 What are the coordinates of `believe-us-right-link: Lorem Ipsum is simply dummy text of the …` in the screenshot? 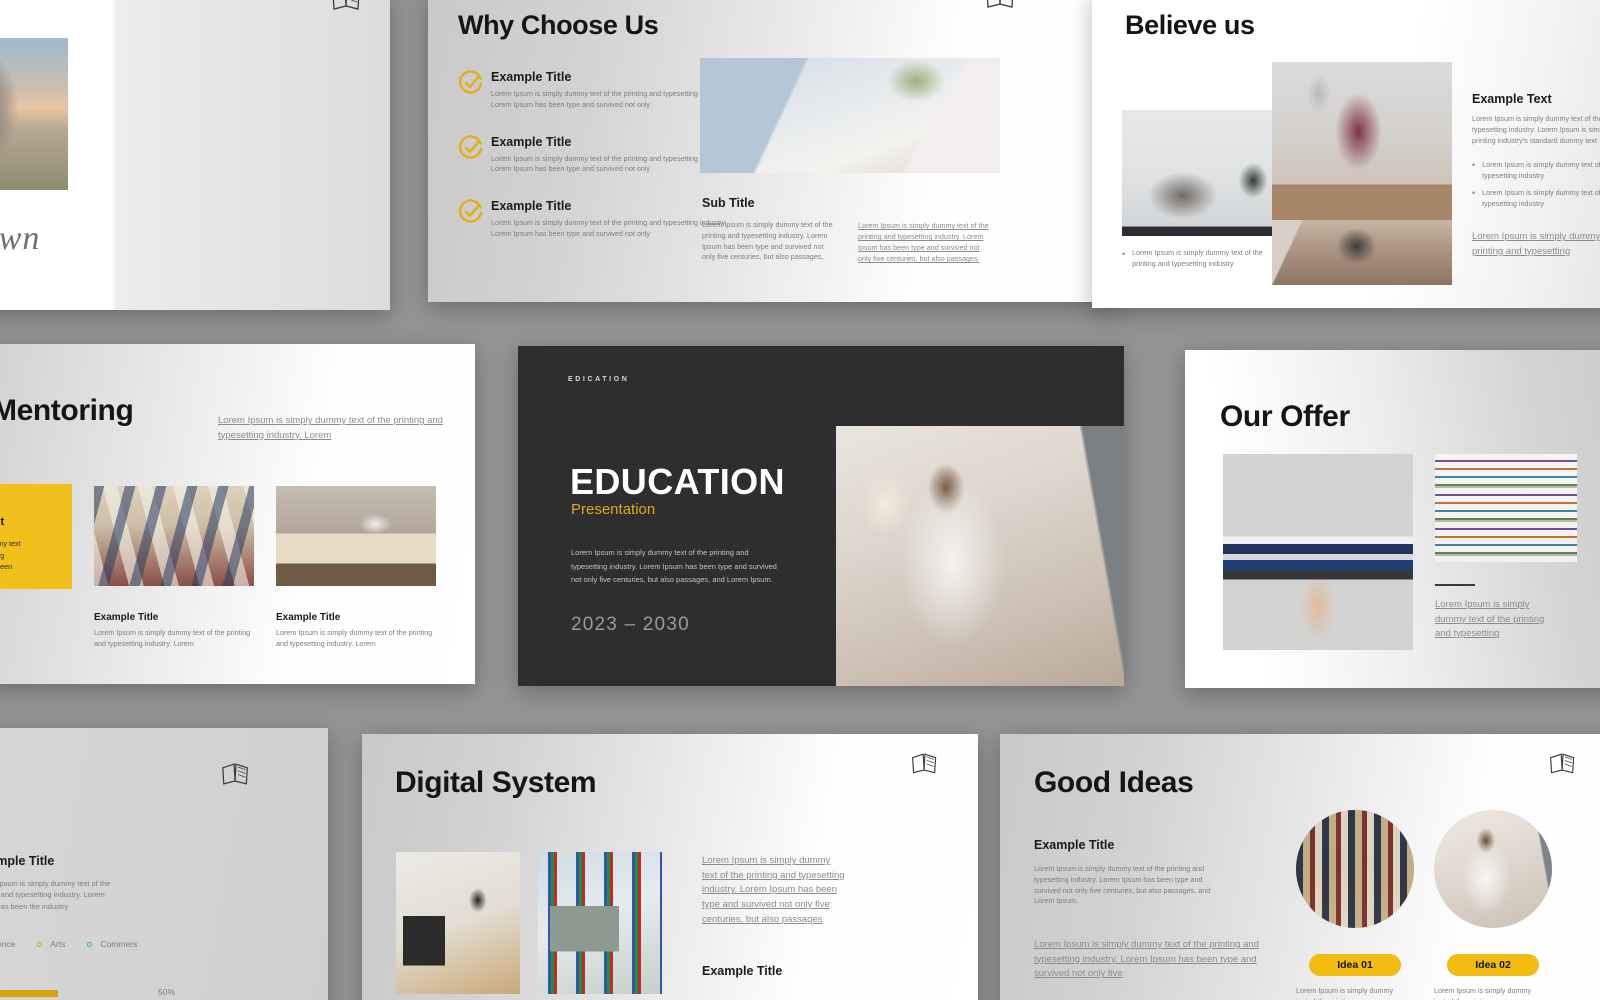 It's located at (1536, 244).